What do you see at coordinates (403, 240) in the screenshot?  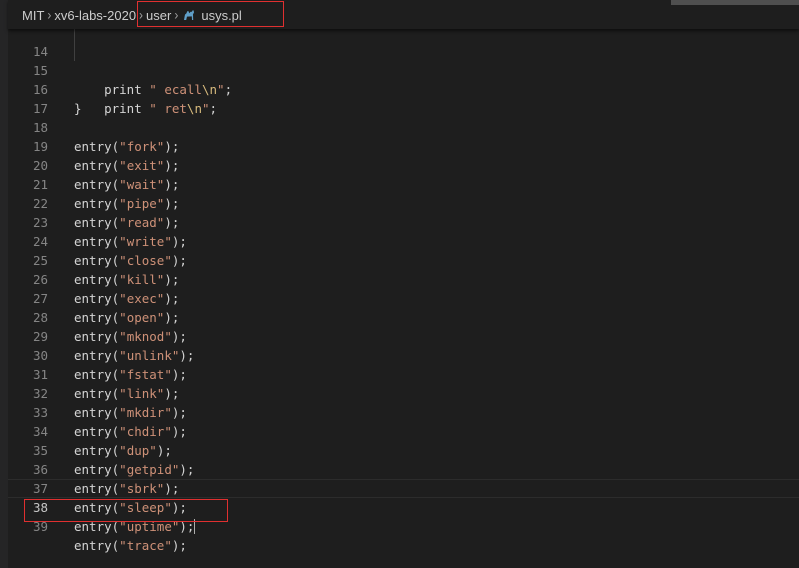 I see `code-line-24: 24 entry("close");` at bounding box center [403, 240].